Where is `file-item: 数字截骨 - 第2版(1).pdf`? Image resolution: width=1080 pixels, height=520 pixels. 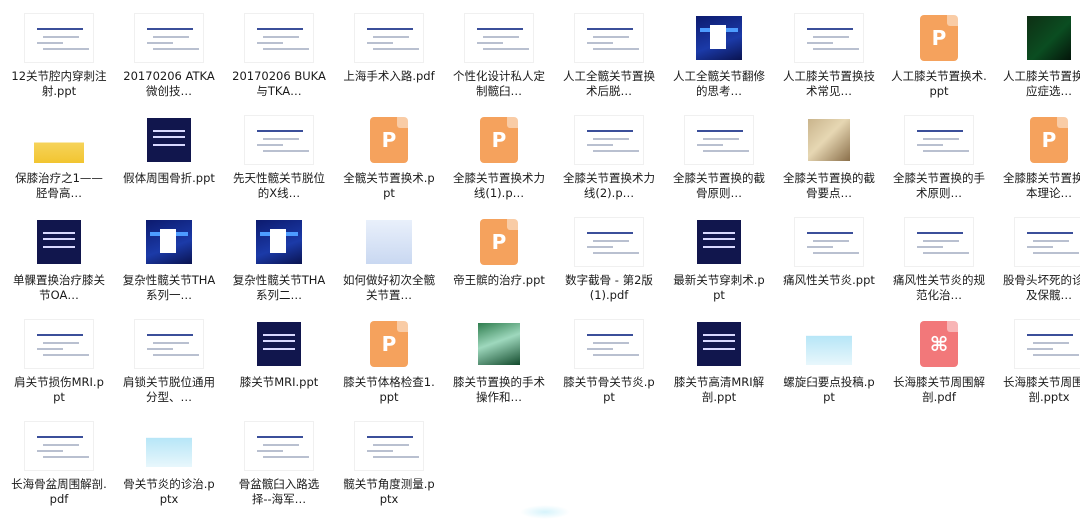
file-item: 数字截骨 - 第2版(1).pdf is located at coordinates (609, 265).